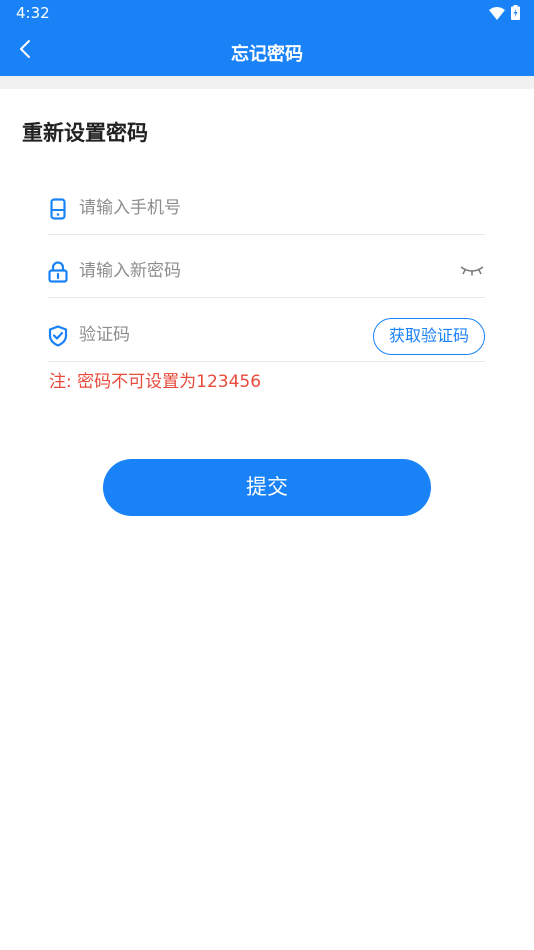 This screenshot has height=950, width=534. Describe the element at coordinates (497, 14) in the screenshot. I see `wifi-icon` at that location.